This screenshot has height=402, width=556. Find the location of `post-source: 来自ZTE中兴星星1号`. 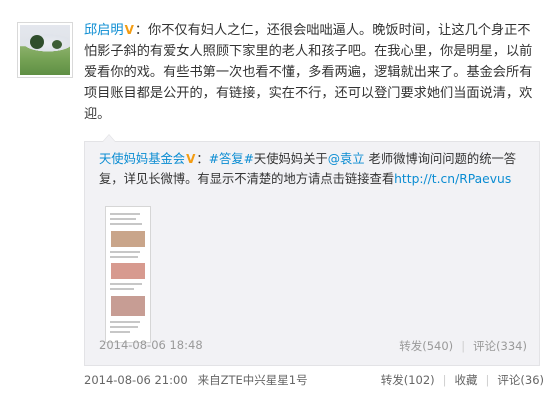

post-source: 来自ZTE中兴星星1号 is located at coordinates (252, 380).